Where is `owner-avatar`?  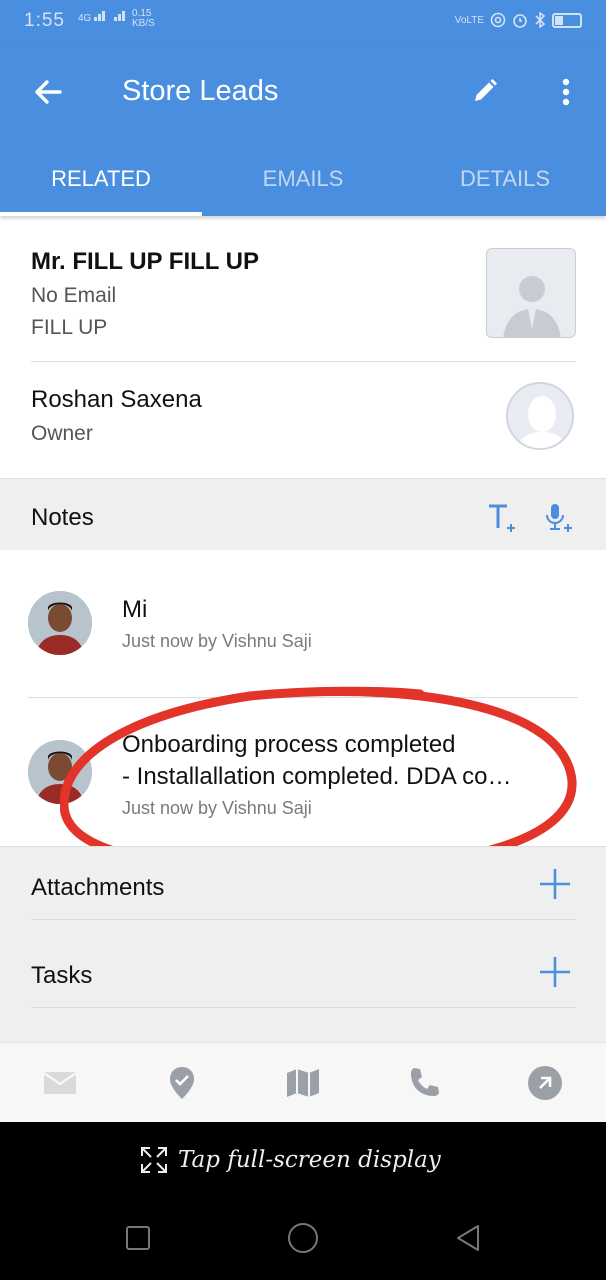
owner-avatar is located at coordinates (540, 416).